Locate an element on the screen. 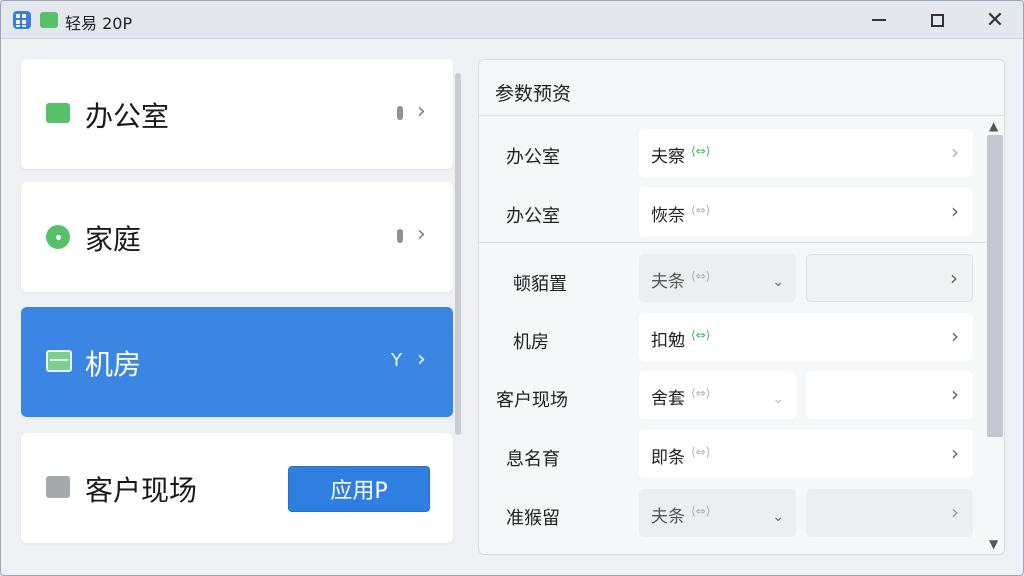 The width and height of the screenshot is (1024, 576). window-title: 轻易 20P is located at coordinates (99, 23).